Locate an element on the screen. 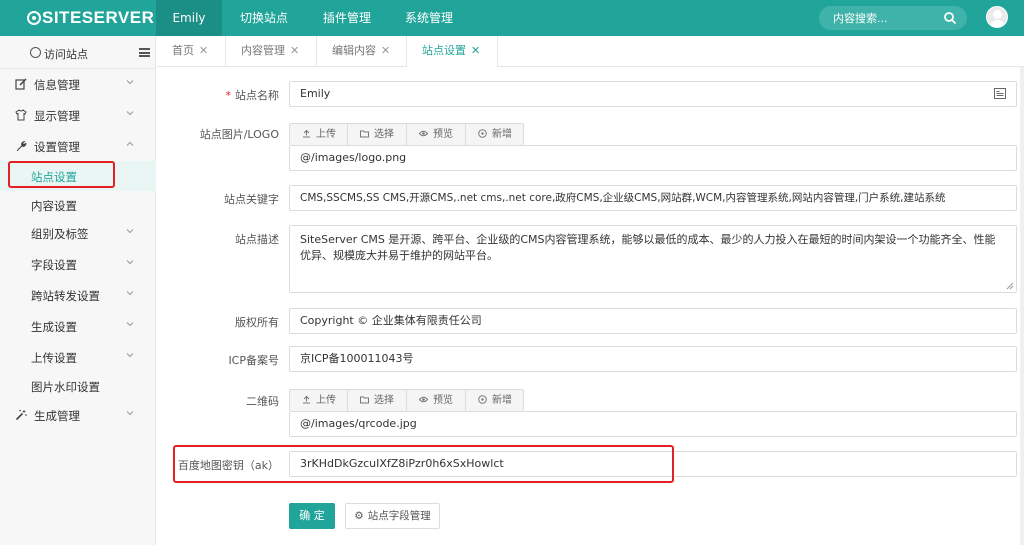 The image size is (1024, 545). content-search-input is located at coordinates (888, 18).